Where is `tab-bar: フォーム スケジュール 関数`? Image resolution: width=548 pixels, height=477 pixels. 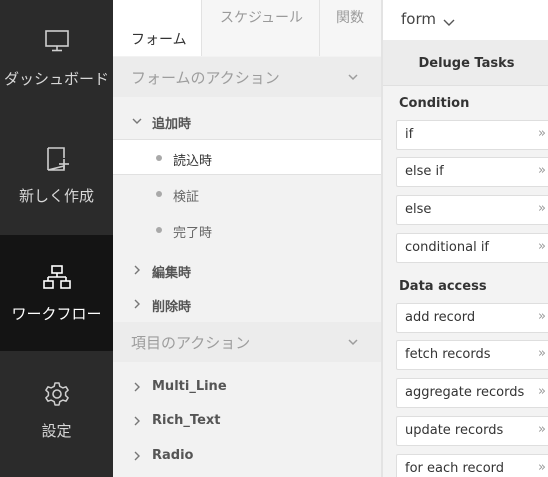
tab-bar: フォーム スケジュール 関数 is located at coordinates (247, 28).